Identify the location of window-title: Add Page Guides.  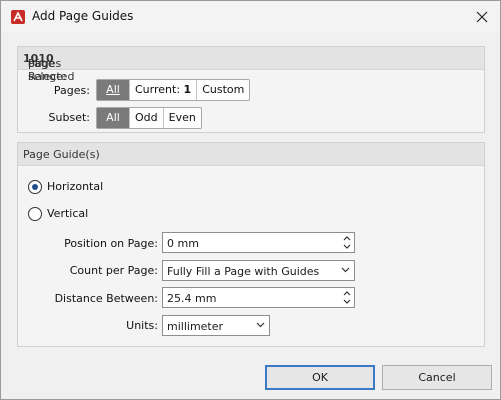
(83, 16).